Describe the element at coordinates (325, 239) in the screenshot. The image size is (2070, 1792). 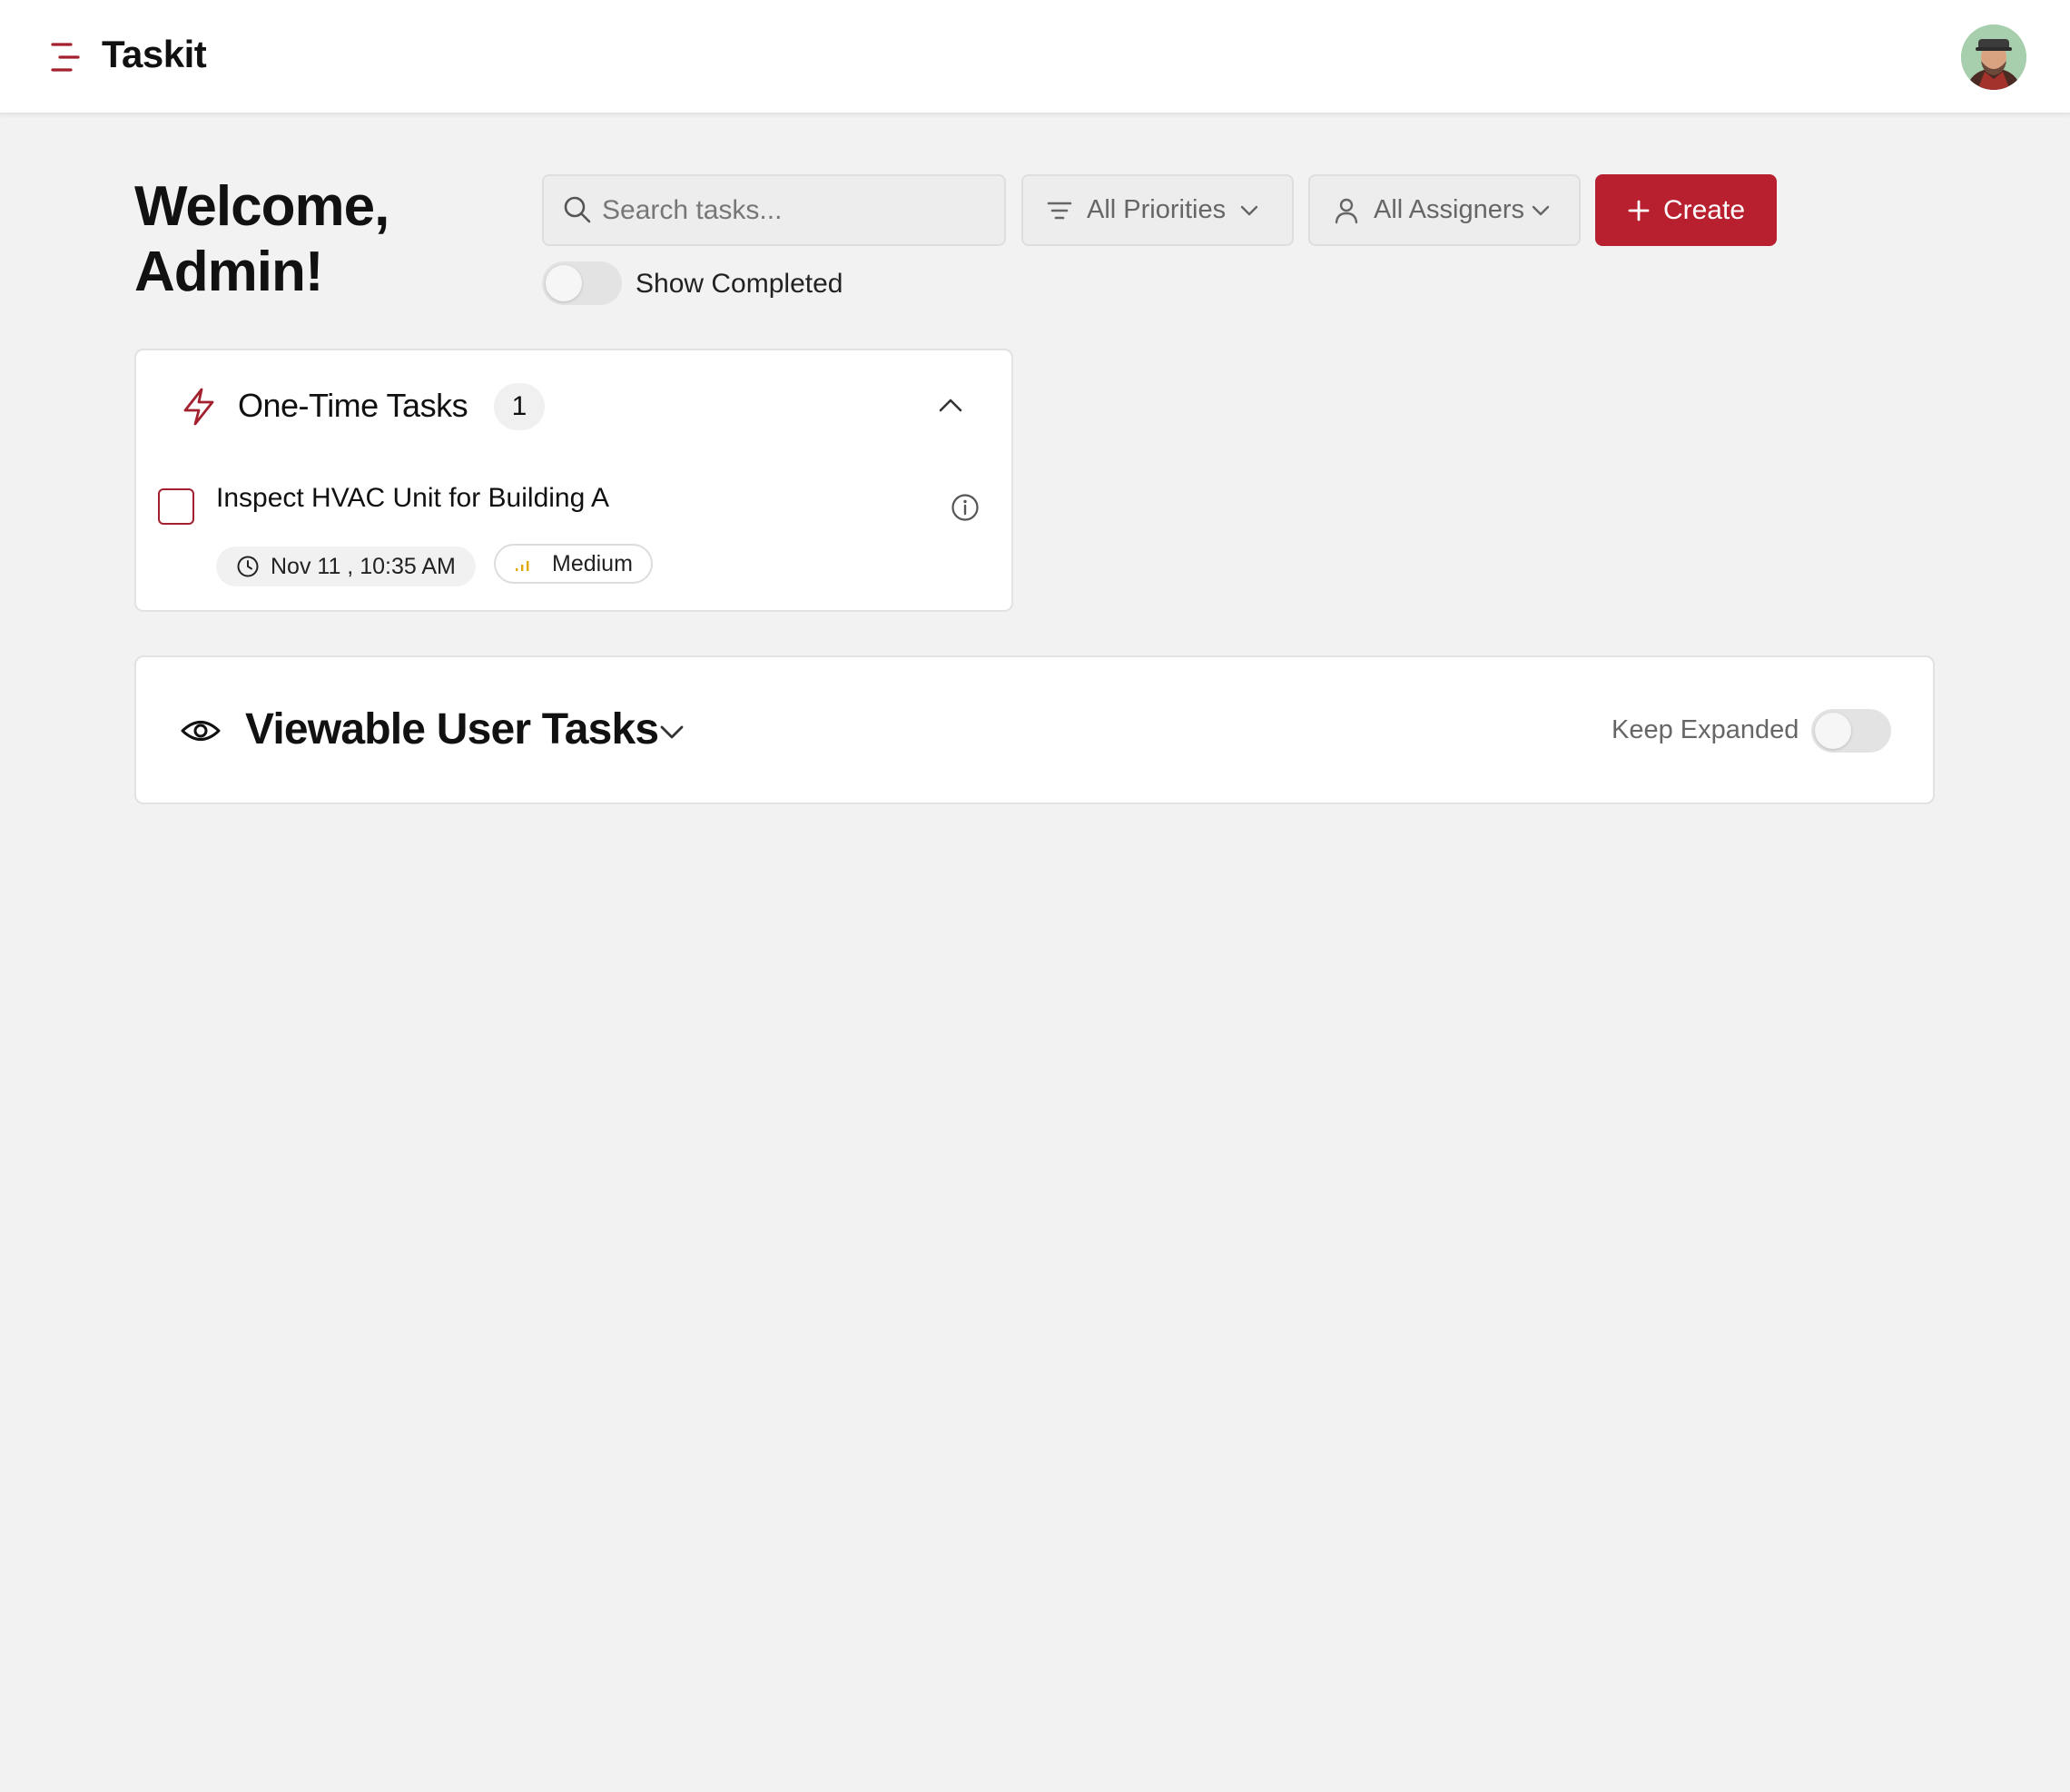
I see `welcome-heading: Welcome, Admin!` at that location.